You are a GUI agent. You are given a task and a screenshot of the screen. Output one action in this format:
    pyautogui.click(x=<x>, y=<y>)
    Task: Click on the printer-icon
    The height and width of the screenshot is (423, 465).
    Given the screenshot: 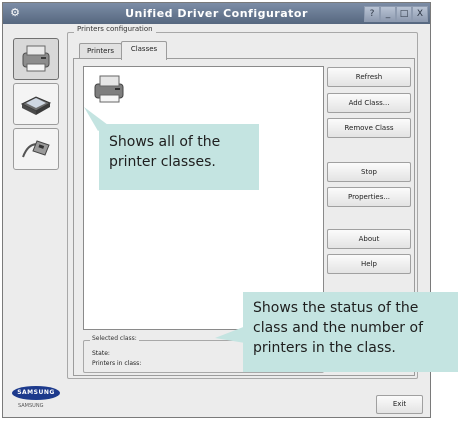 What is the action you would take?
    pyautogui.click(x=36, y=58)
    